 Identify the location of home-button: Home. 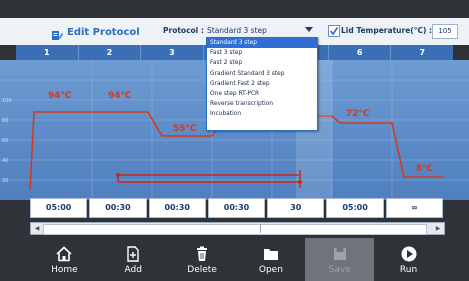
(64, 259).